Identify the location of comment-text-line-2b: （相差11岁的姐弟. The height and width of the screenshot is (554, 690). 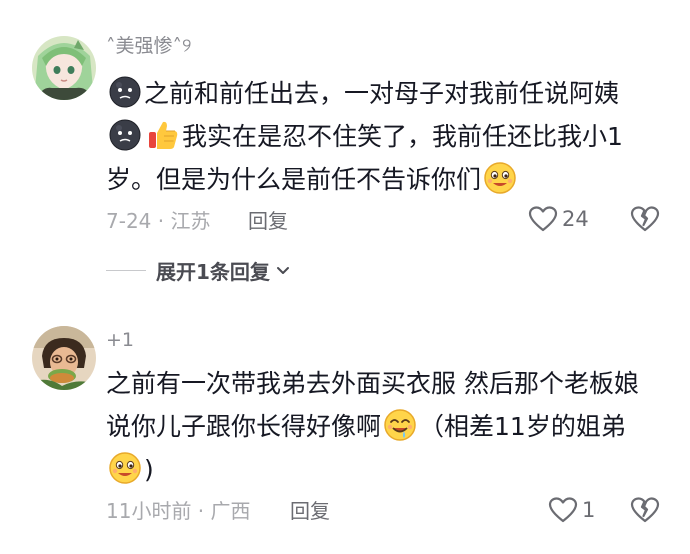
(522, 426).